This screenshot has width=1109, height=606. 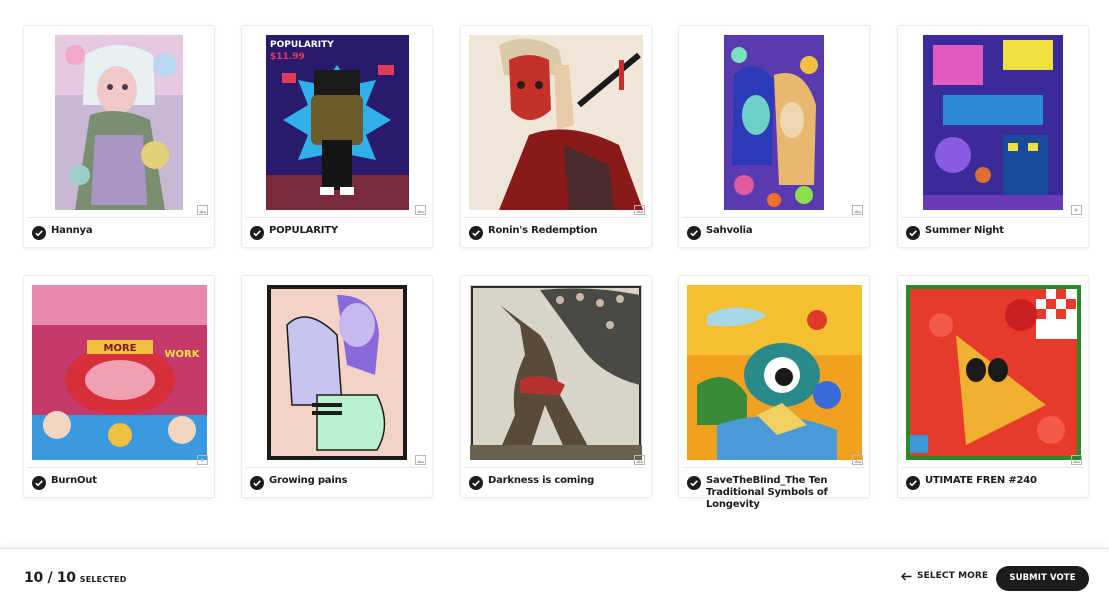 I want to click on selection-count: 10 / 10 SELECTED, so click(x=75, y=578).